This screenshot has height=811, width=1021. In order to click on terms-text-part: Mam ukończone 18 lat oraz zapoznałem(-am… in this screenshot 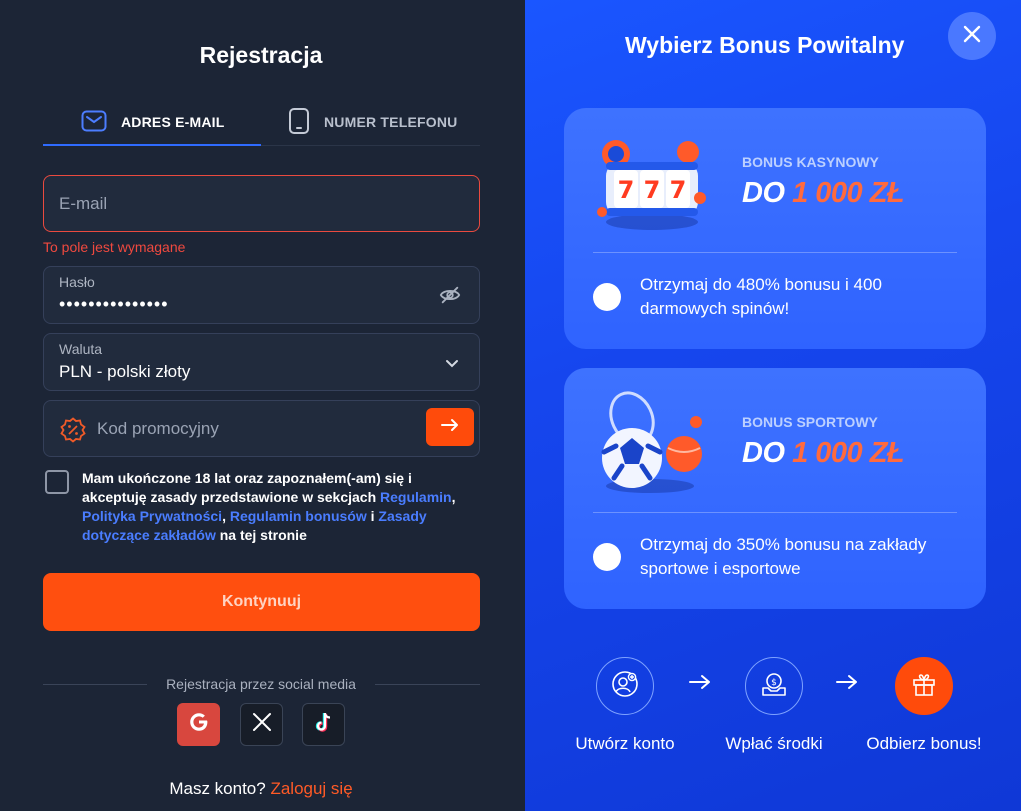, I will do `click(247, 487)`.